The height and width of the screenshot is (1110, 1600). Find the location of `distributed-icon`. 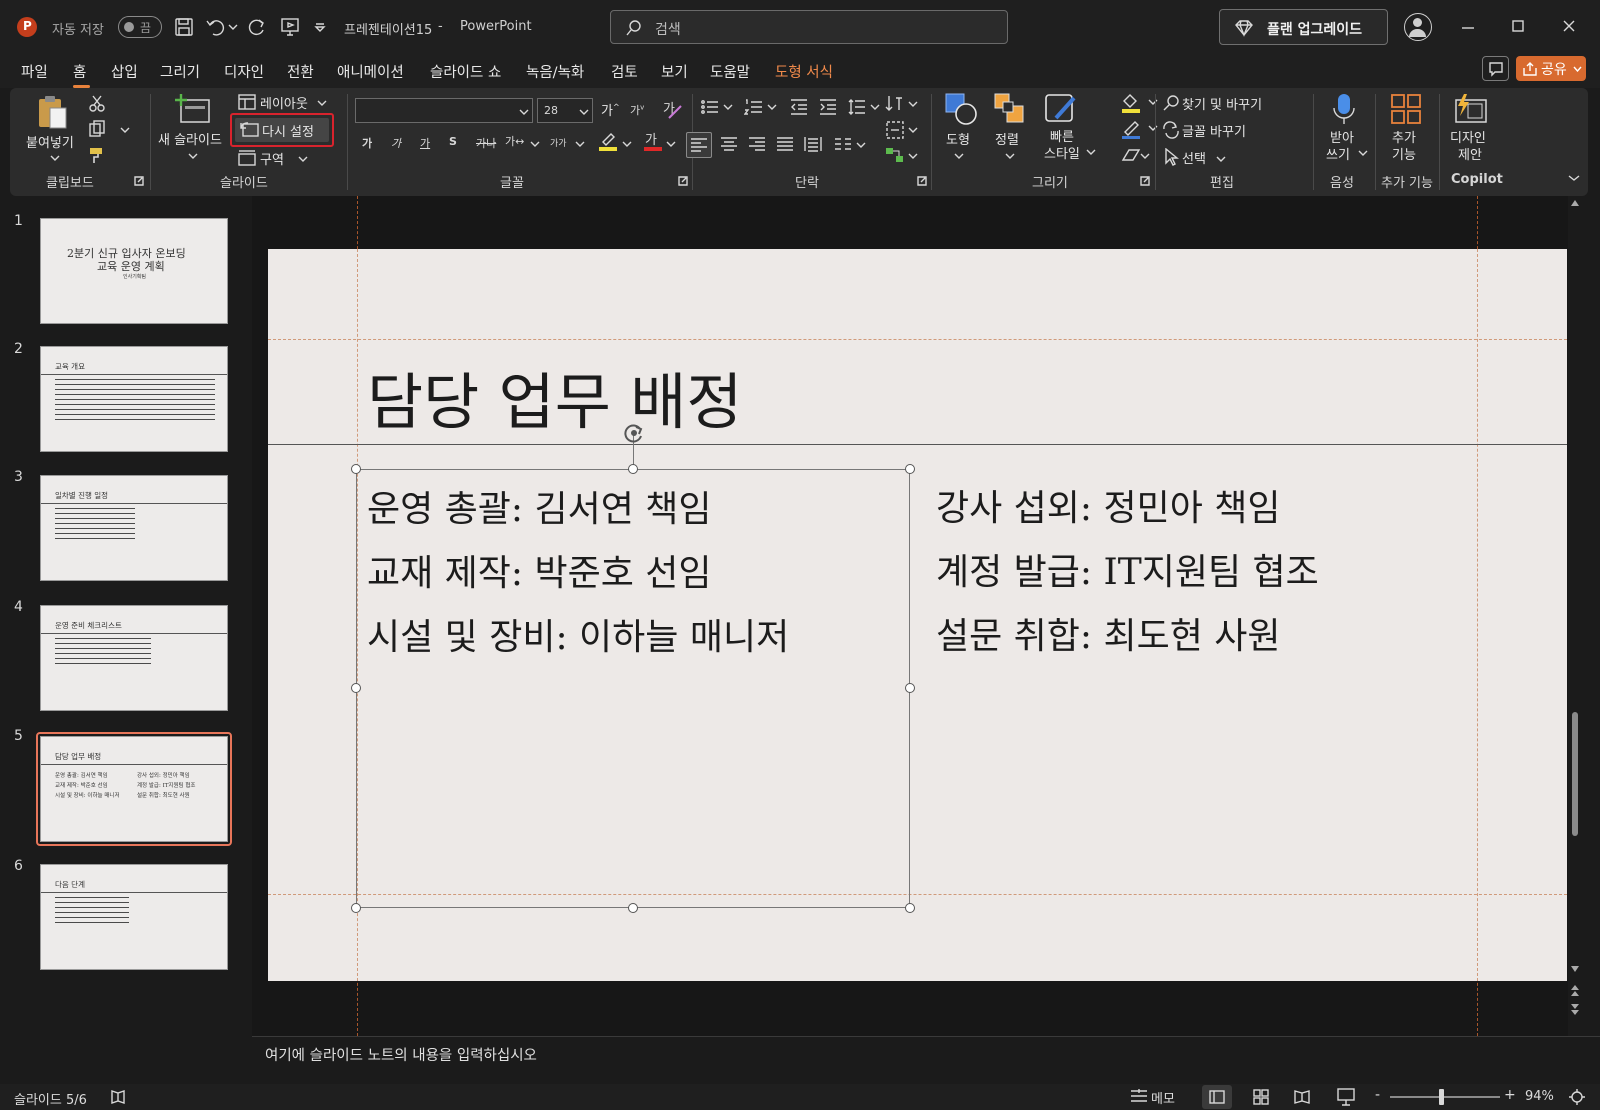

distributed-icon is located at coordinates (813, 144).